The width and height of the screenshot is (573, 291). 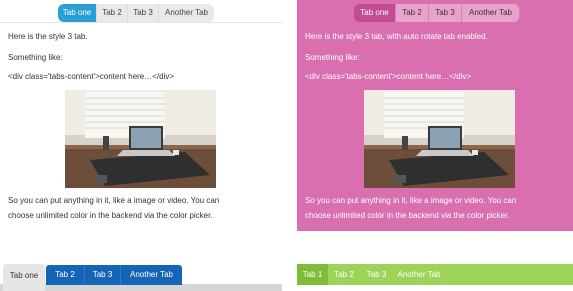 What do you see at coordinates (48, 36) in the screenshot?
I see `content-line: Here is the style 3 tab.` at bounding box center [48, 36].